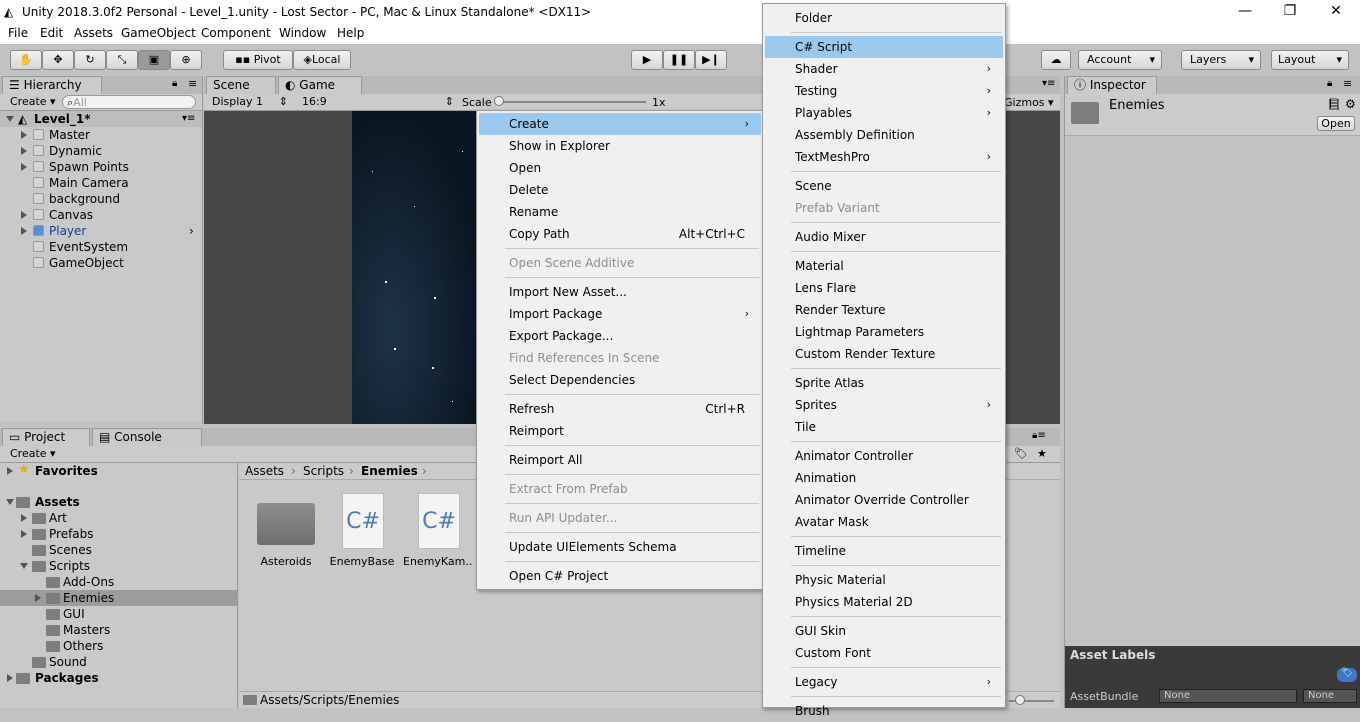 The width and height of the screenshot is (1360, 722). What do you see at coordinates (884, 383) in the screenshot?
I see `menu-item-sprite-atlas: Sprite Atlas` at bounding box center [884, 383].